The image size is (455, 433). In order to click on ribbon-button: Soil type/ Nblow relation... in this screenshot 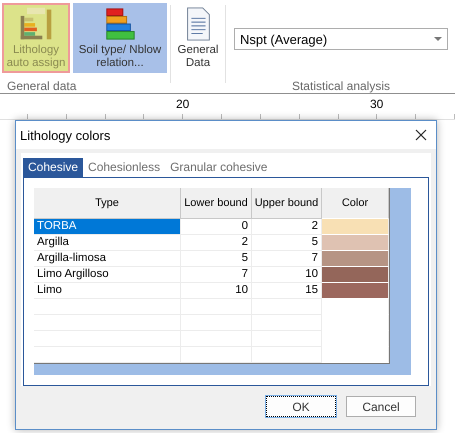, I will do `click(120, 38)`.